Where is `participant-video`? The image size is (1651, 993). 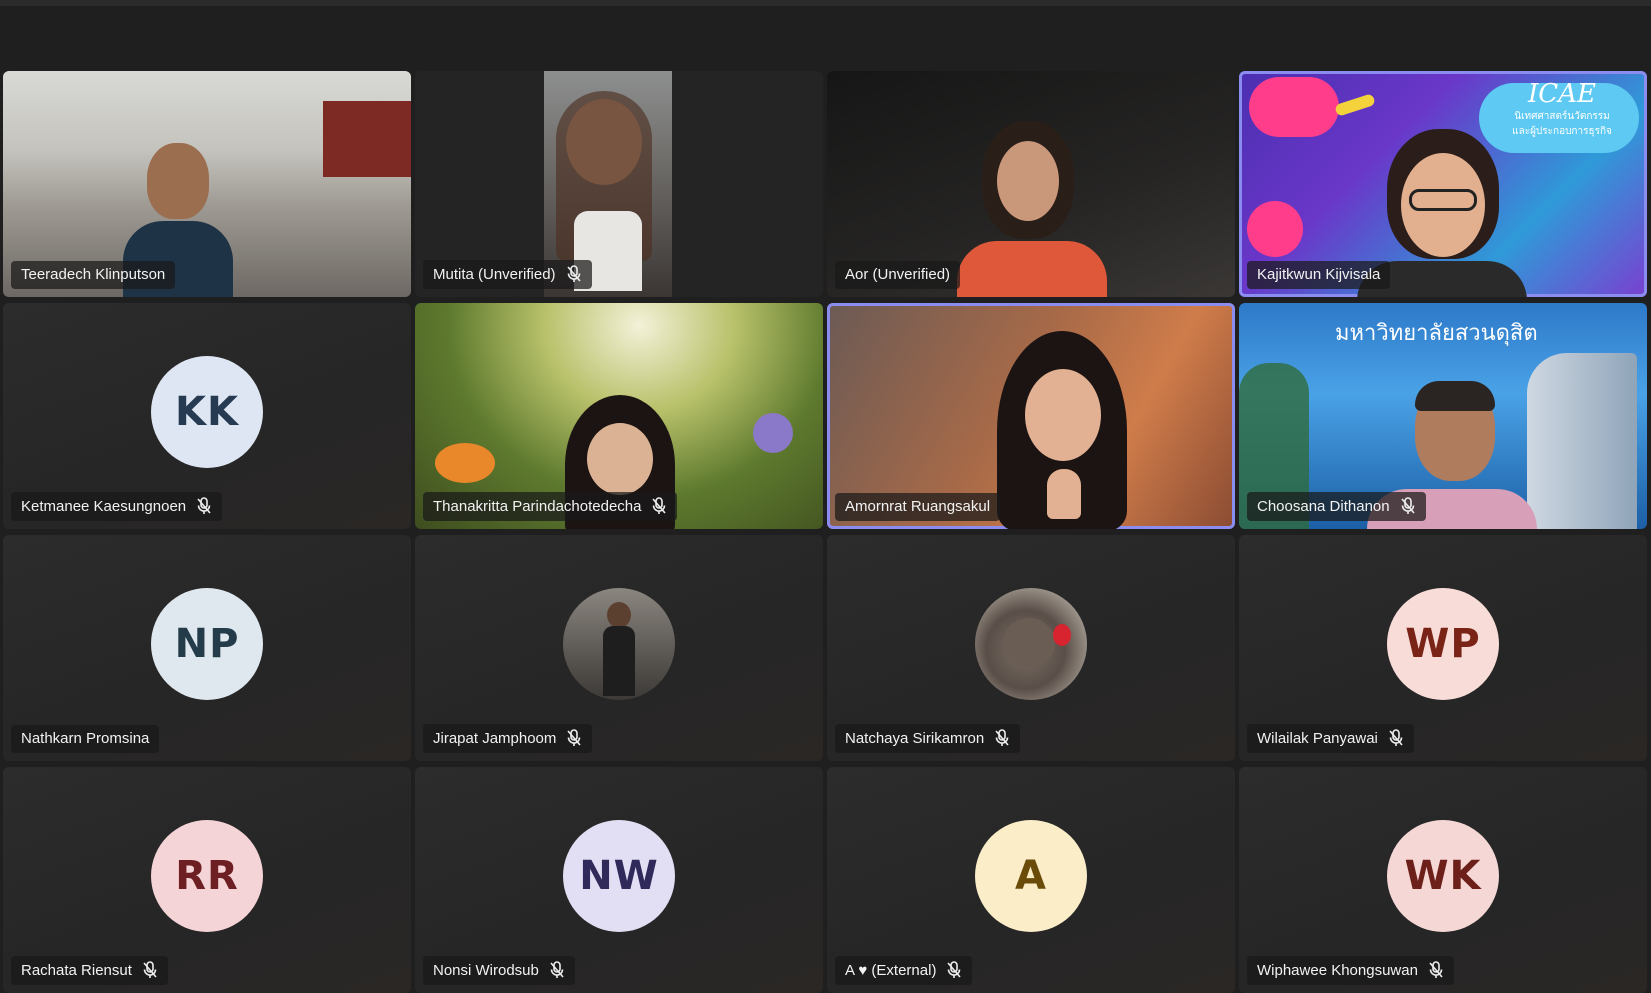 participant-video is located at coordinates (1067, 430).